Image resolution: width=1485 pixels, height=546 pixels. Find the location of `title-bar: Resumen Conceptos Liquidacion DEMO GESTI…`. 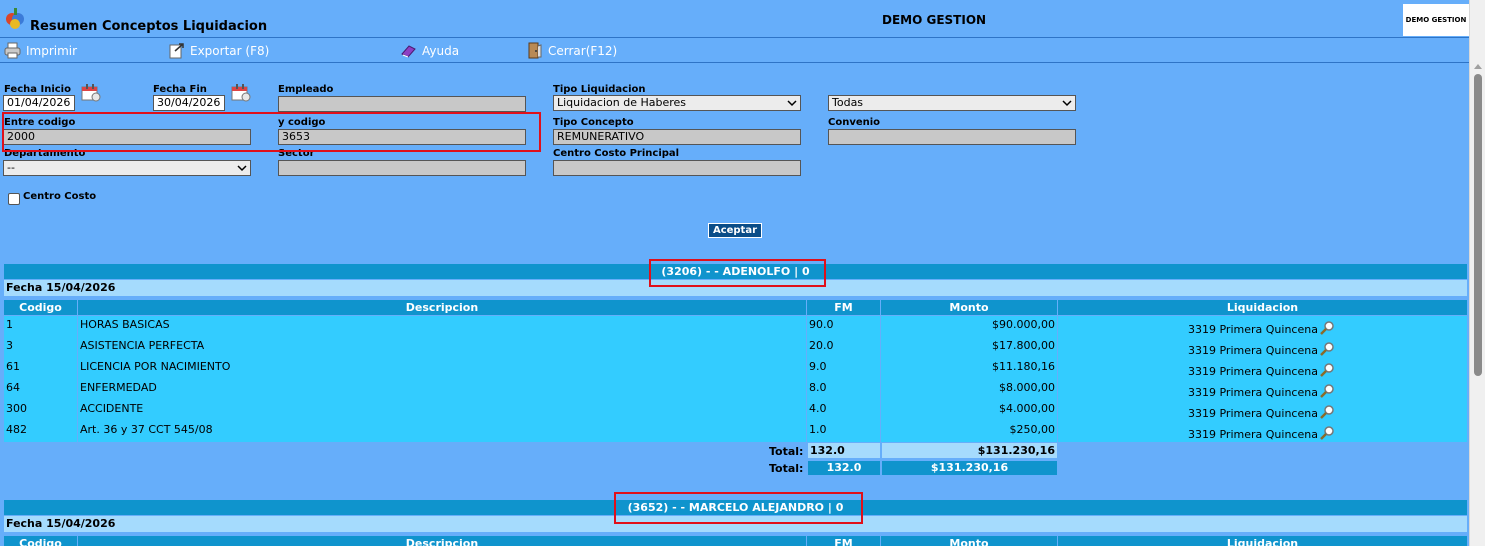

title-bar: Resumen Conceptos Liquidacion DEMO GESTI… is located at coordinates (734, 18).